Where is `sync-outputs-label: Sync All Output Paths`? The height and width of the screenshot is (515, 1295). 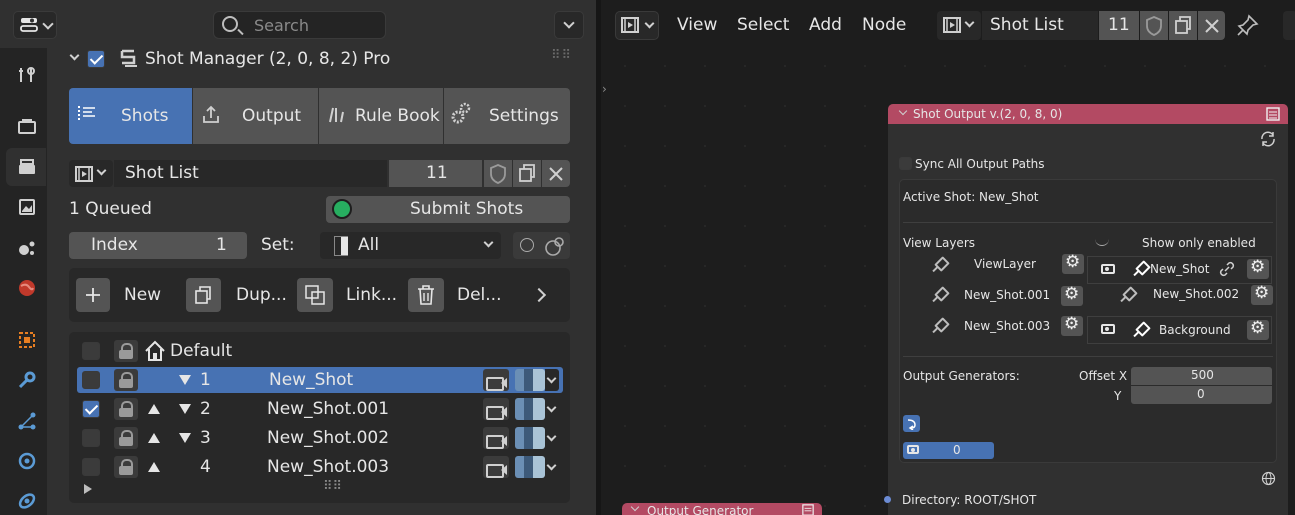
sync-outputs-label: Sync All Output Paths is located at coordinates (980, 164).